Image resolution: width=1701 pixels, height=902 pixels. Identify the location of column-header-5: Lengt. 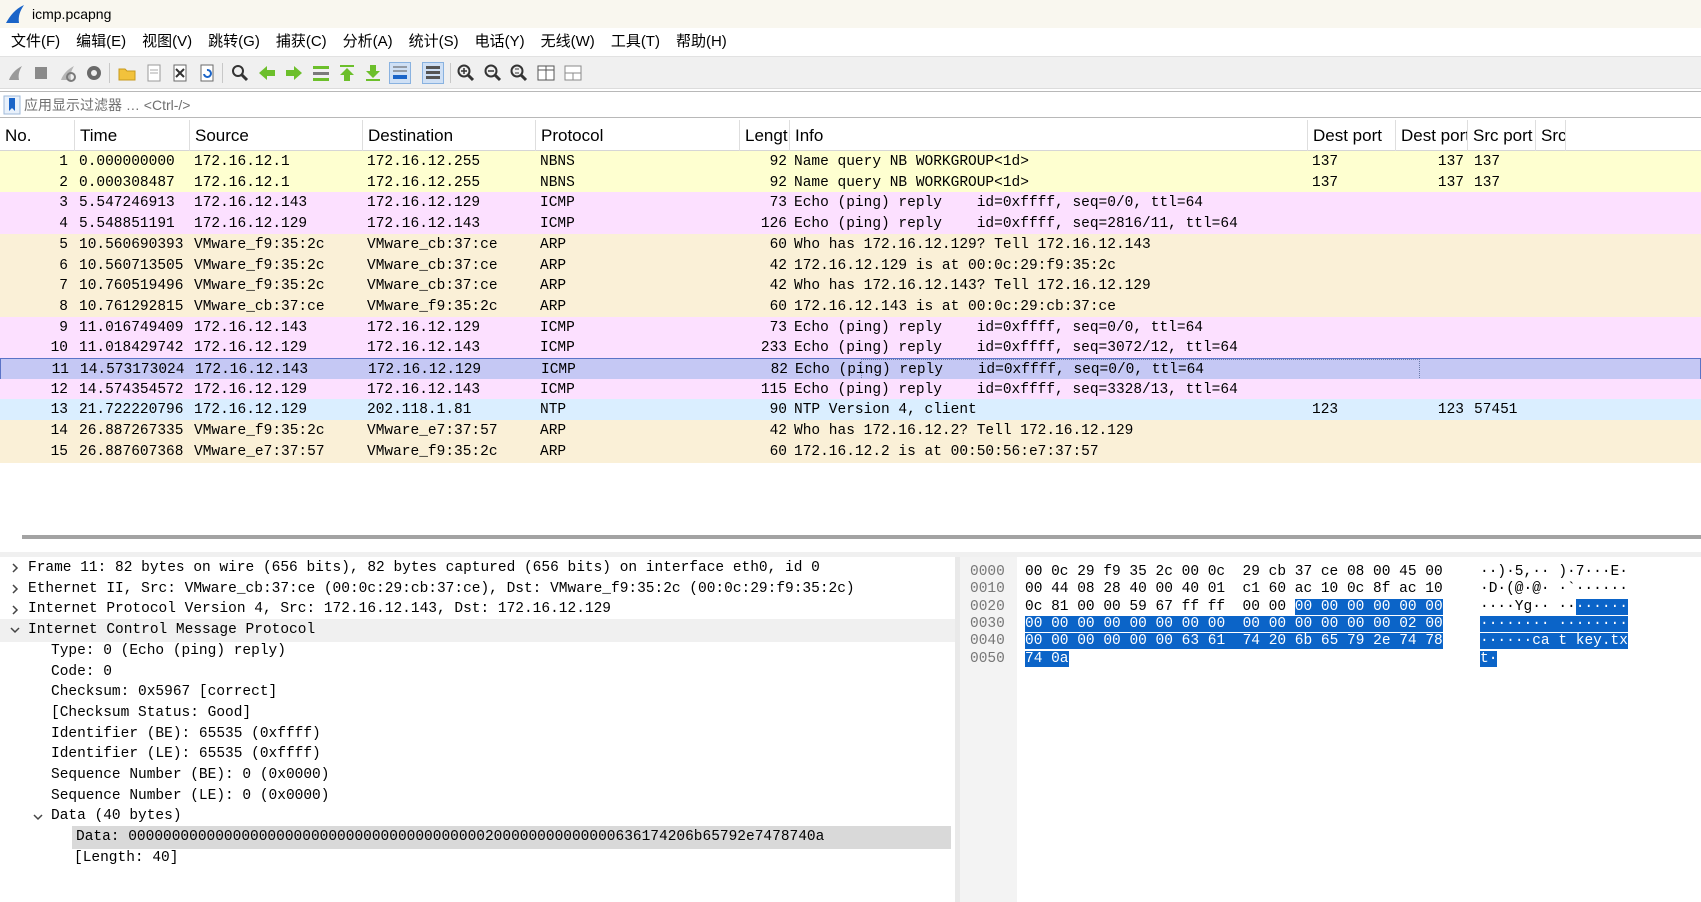
(765, 135).